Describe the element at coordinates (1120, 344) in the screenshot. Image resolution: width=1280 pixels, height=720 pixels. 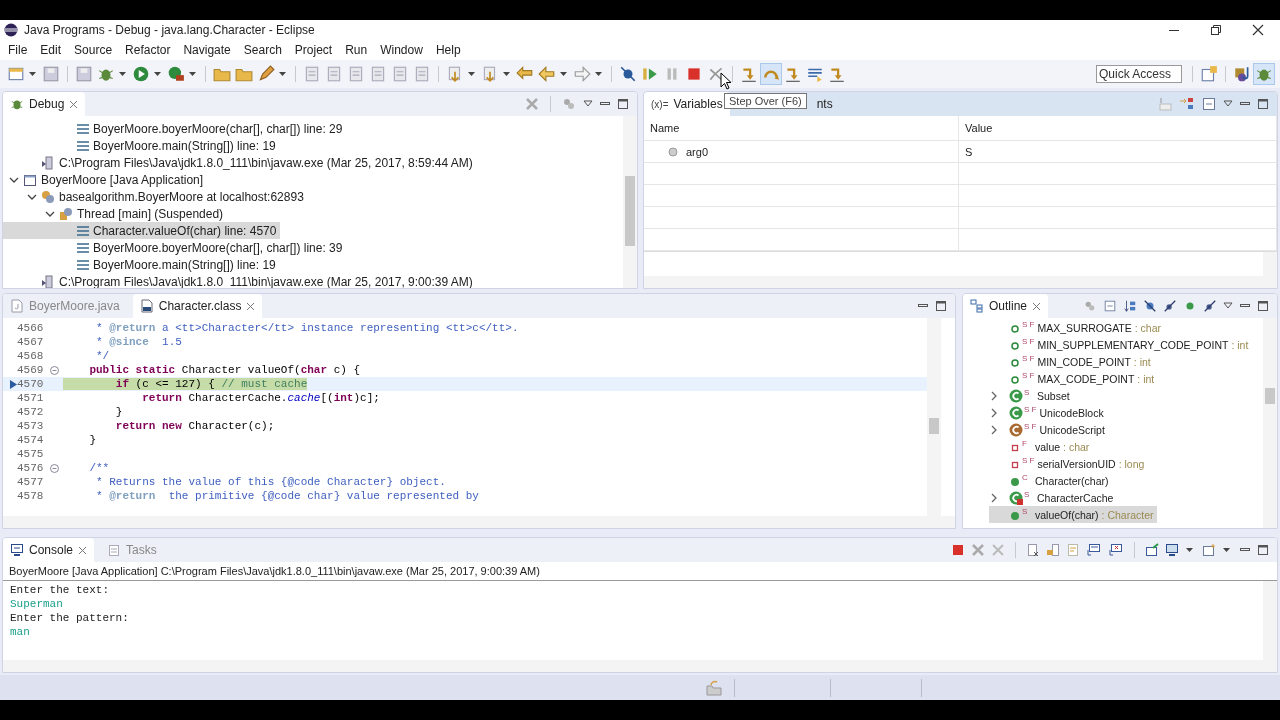
I see `outline-item: S F MIN_SUPPLEMENTARY_CODE_POINT : int` at that location.